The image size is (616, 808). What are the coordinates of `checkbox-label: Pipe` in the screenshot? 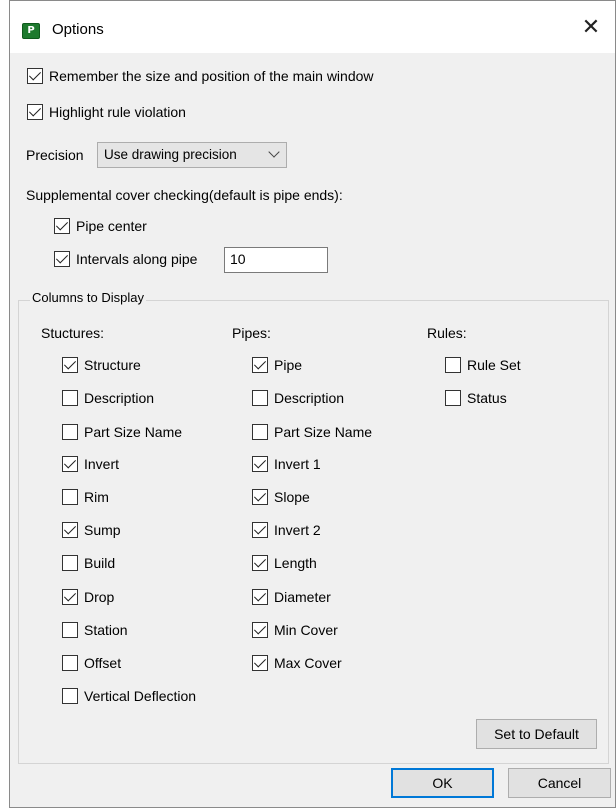 It's located at (288, 365).